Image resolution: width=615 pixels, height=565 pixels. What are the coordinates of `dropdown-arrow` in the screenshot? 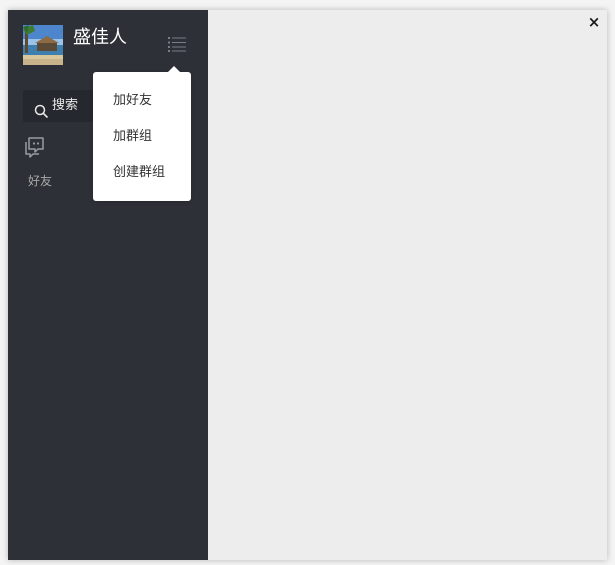 It's located at (174, 69).